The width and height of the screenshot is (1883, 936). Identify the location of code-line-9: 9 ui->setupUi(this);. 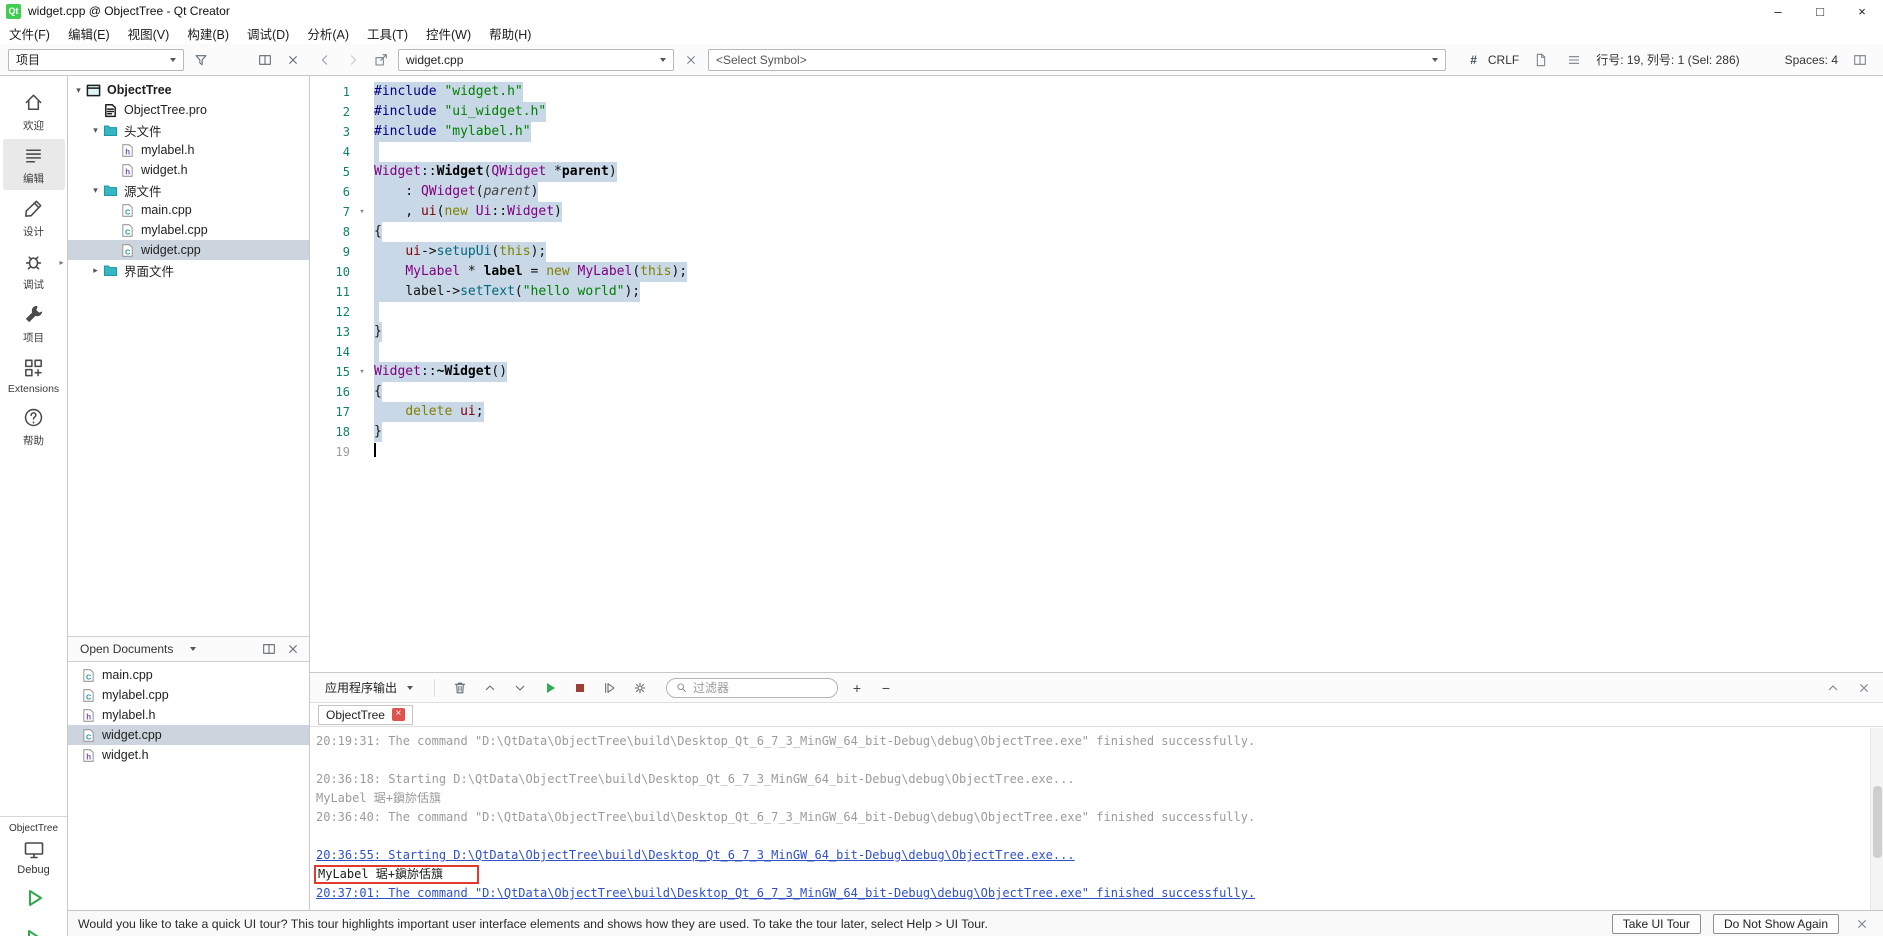
(1096, 252).